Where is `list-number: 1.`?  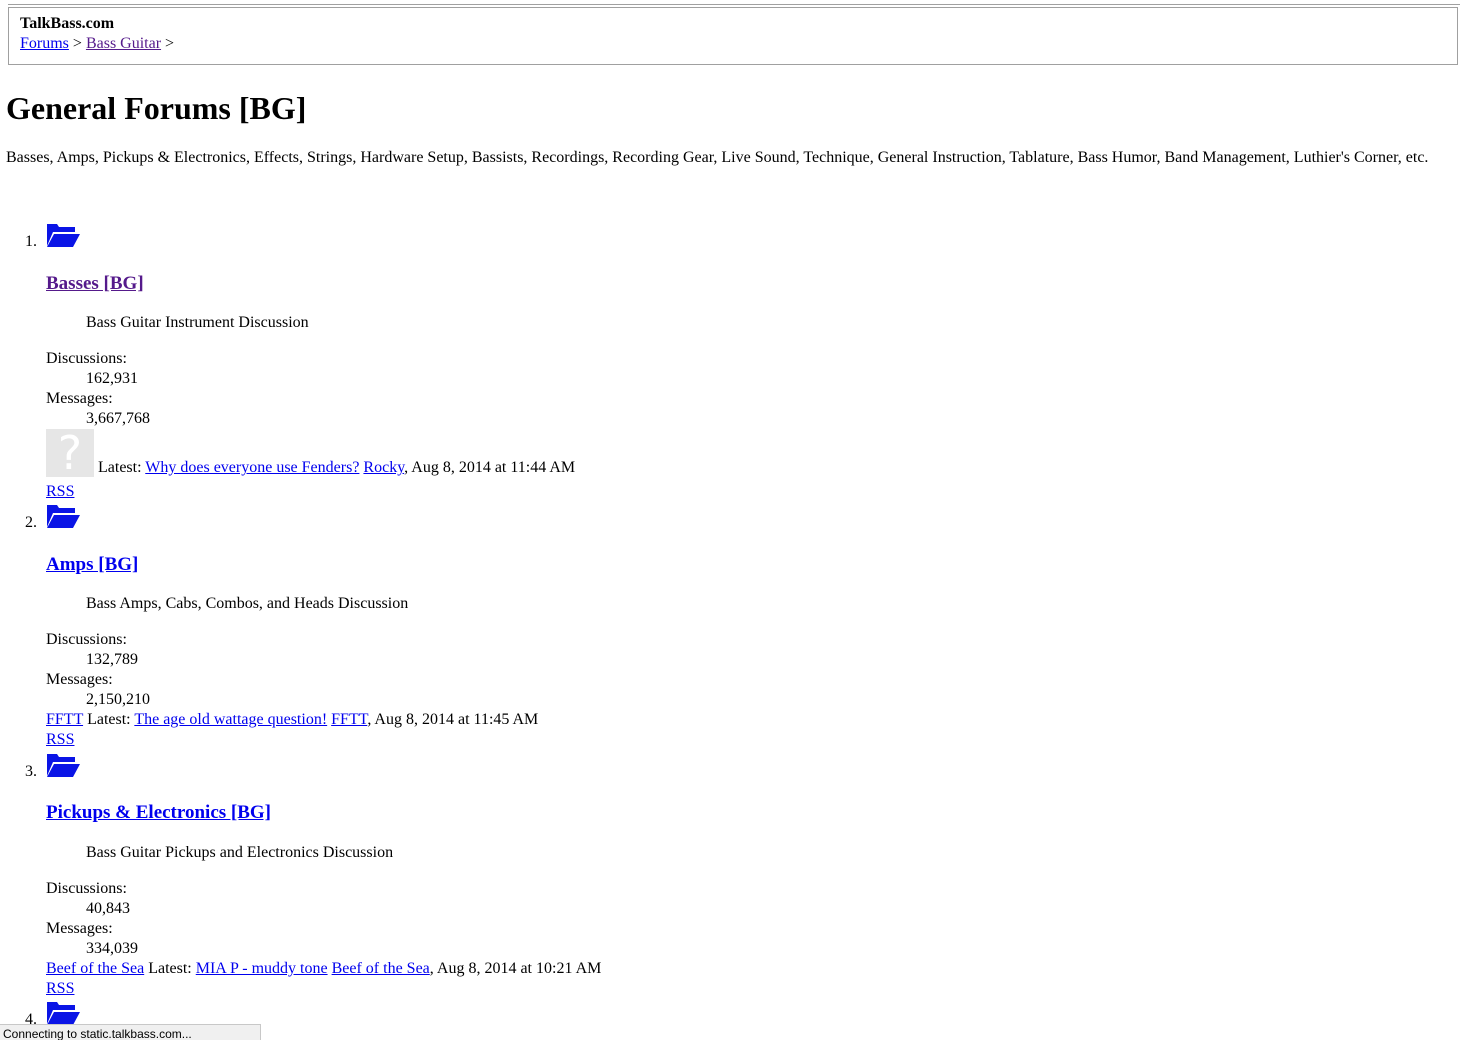
list-number: 1. is located at coordinates (31, 241).